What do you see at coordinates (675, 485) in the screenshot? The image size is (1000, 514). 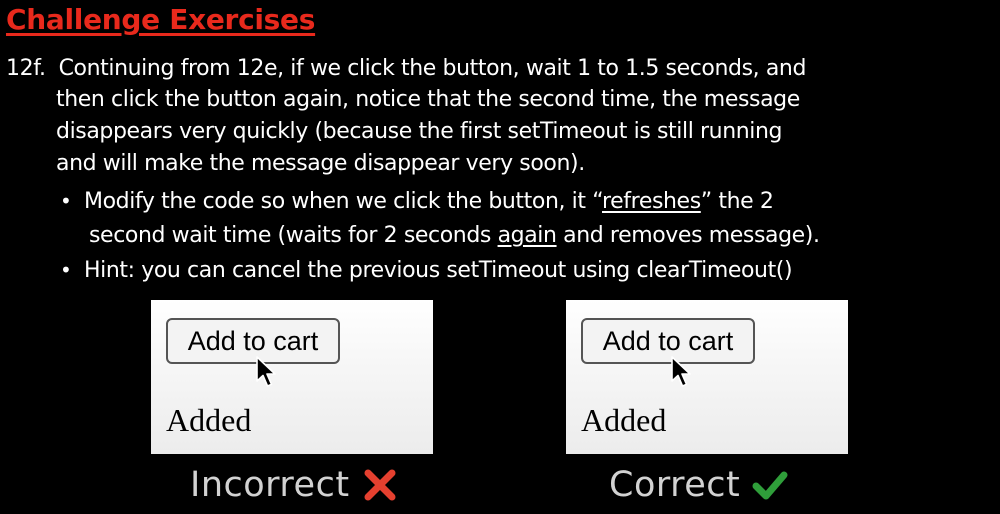 I see `verdict-label: Correct` at bounding box center [675, 485].